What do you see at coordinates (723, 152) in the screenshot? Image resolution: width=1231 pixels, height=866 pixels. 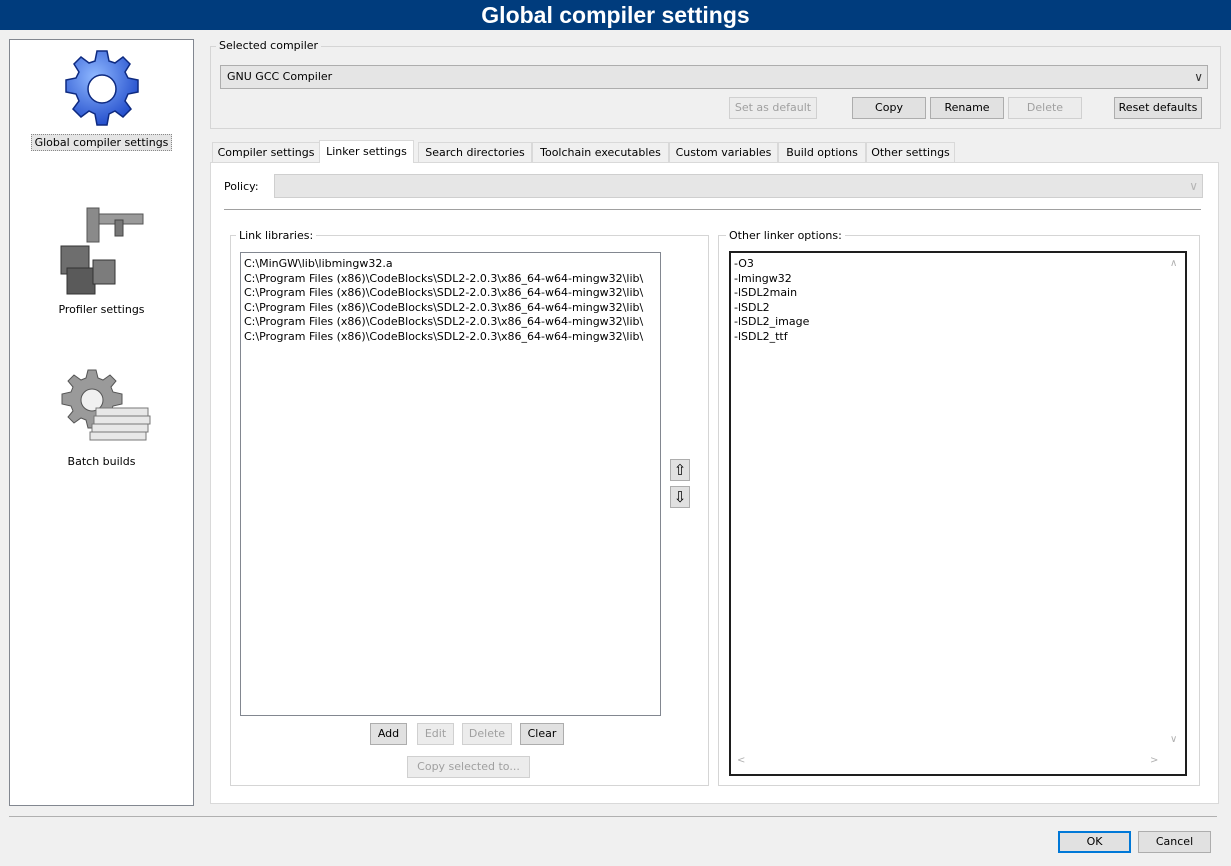 I see `tab-custom-variables: Custom variables` at bounding box center [723, 152].